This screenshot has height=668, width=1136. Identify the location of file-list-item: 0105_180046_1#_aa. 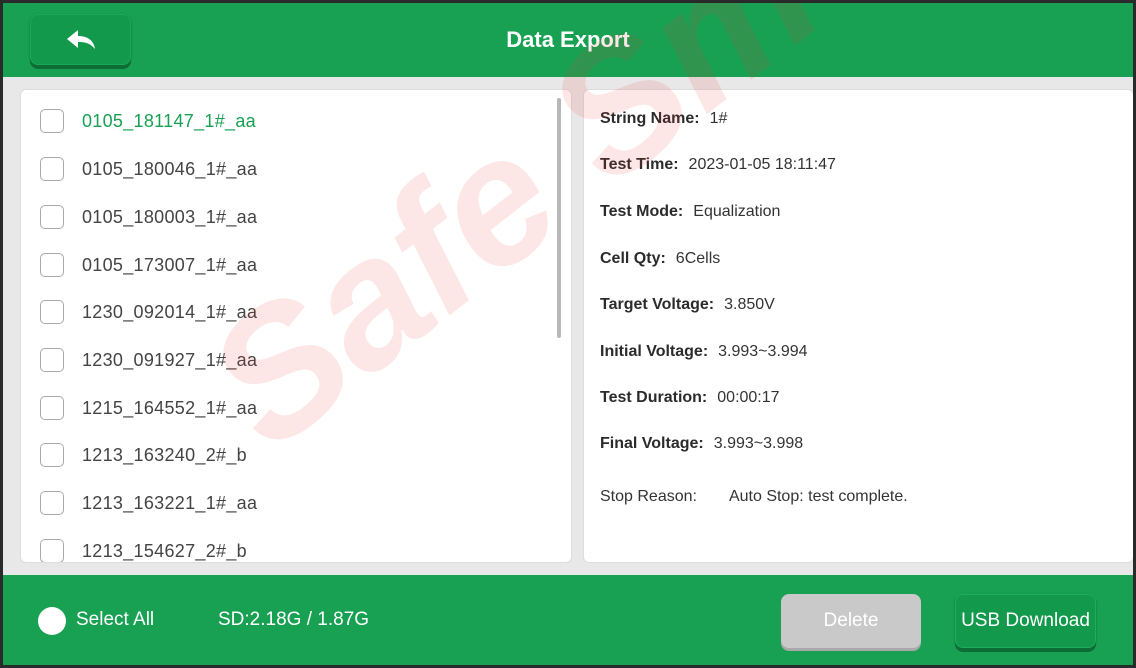
(286, 169).